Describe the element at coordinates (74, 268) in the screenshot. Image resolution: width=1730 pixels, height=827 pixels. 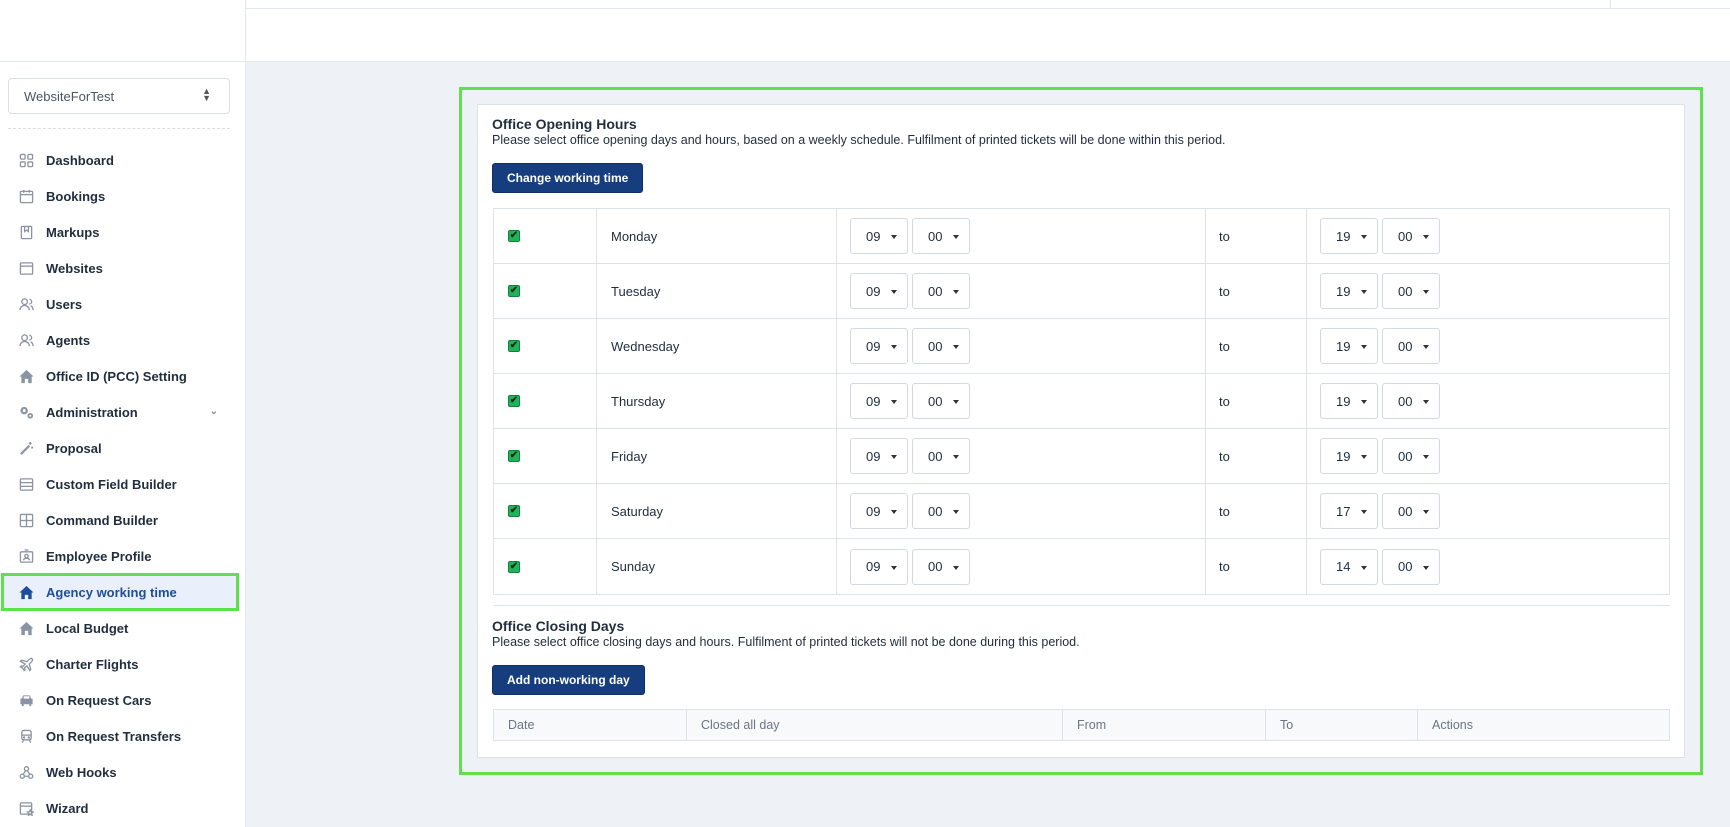
I see `sidebar-item-label: Websites` at that location.